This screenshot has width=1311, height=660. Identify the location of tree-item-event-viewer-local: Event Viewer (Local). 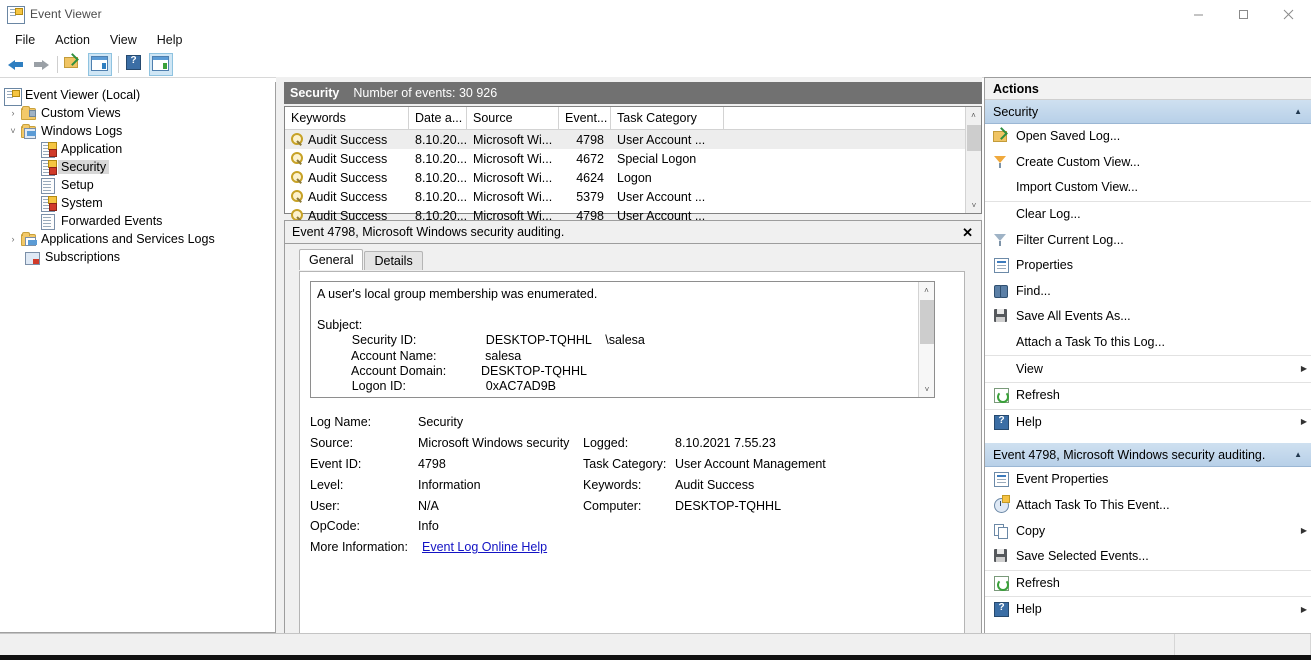
(137, 96).